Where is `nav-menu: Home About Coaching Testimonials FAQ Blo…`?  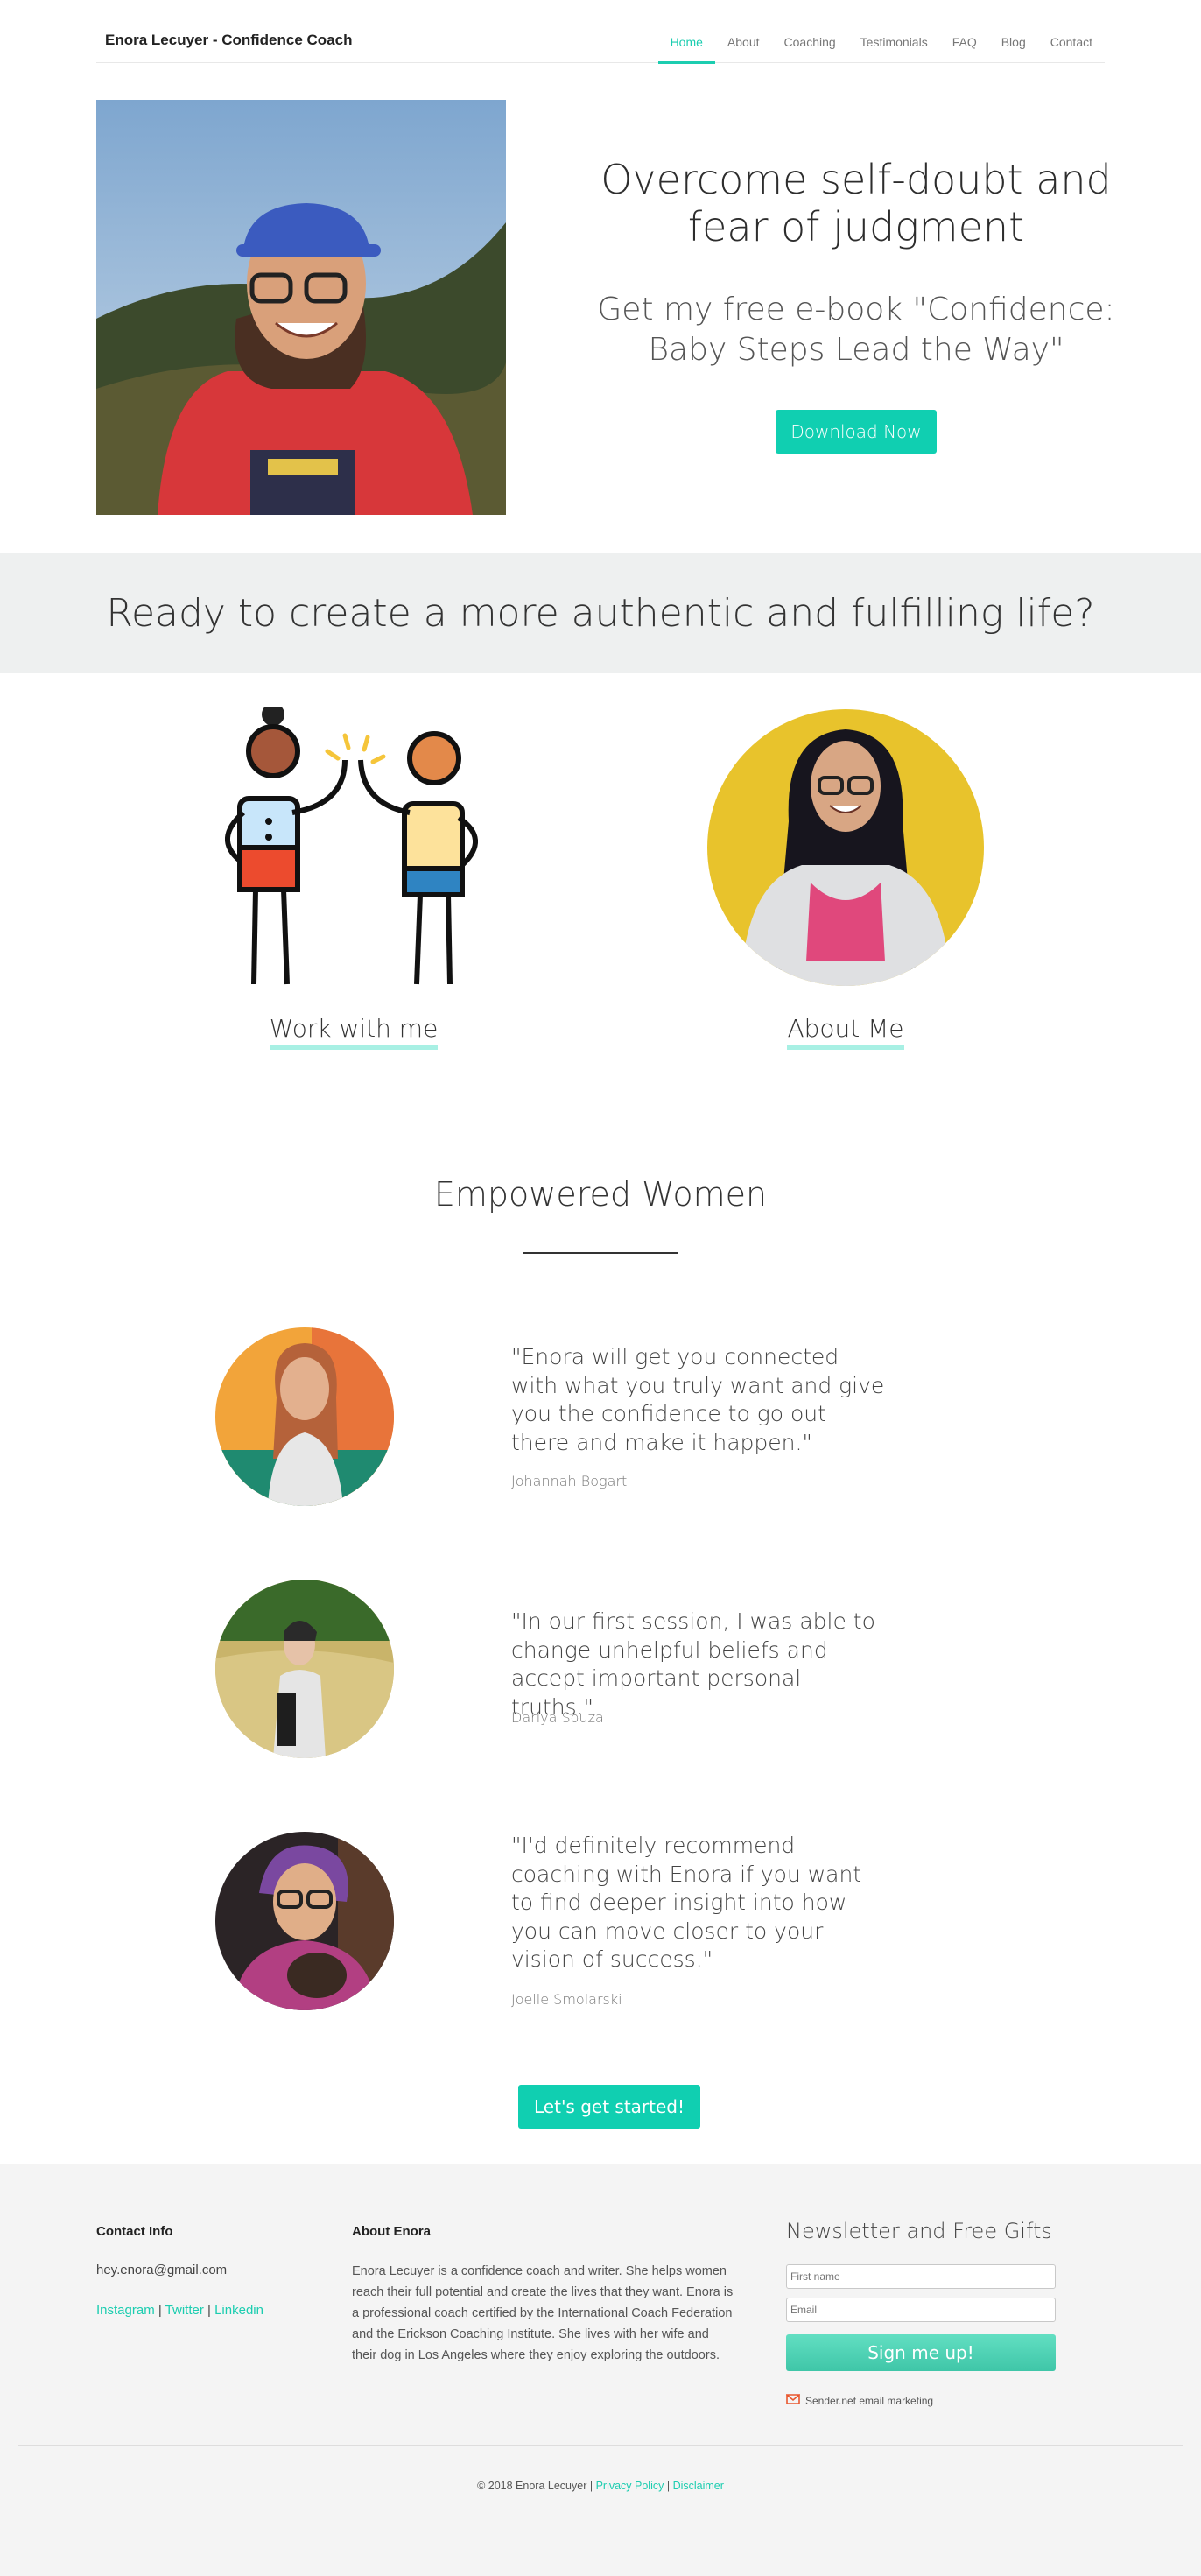 nav-menu: Home About Coaching Testimonials FAQ Blo… is located at coordinates (881, 32).